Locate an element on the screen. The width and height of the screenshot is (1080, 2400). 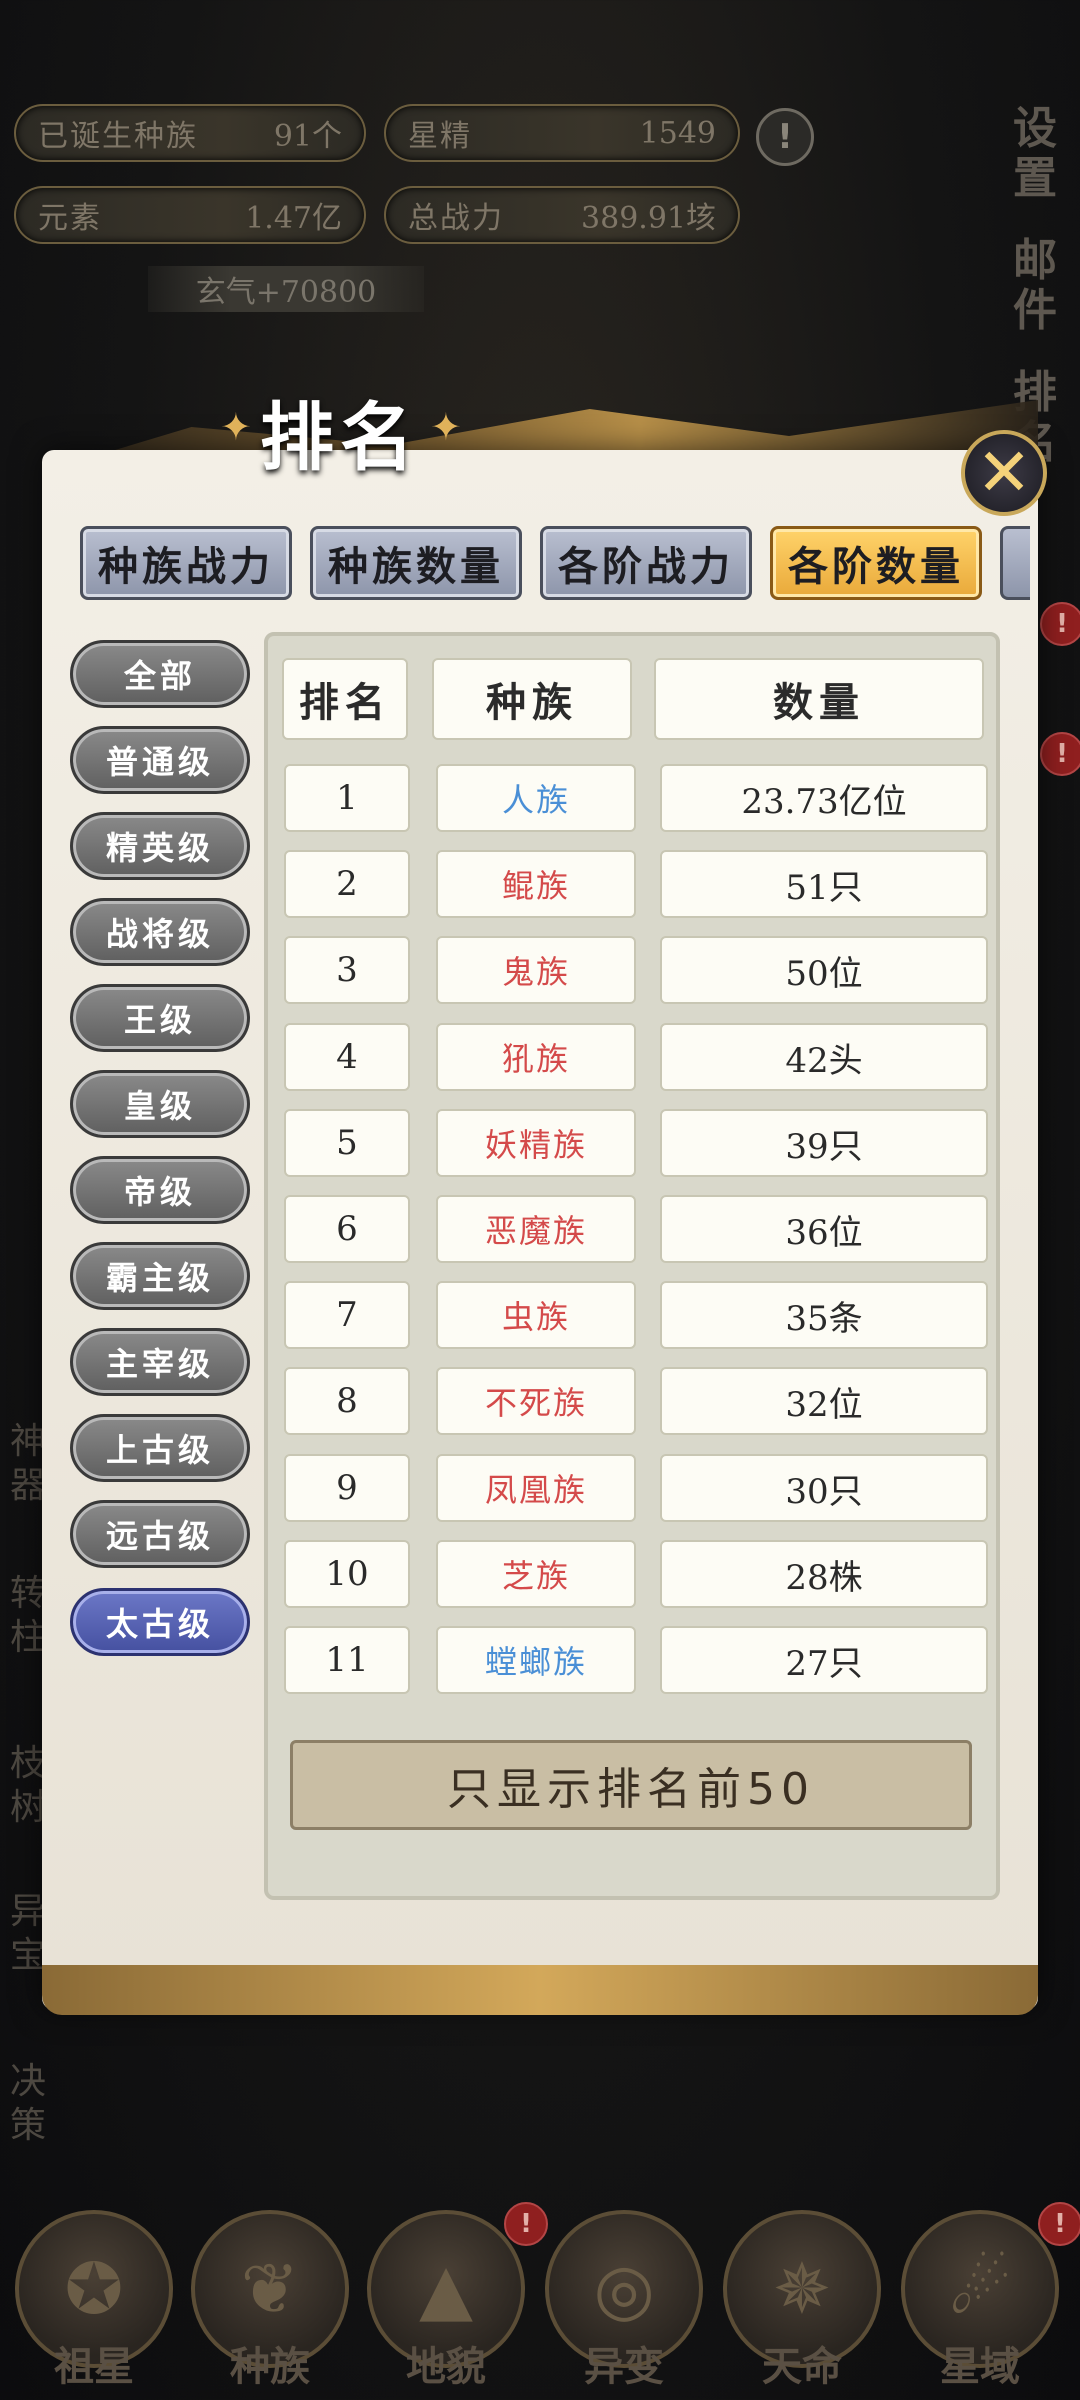
rank-cell: 2 is located at coordinates (347, 884).